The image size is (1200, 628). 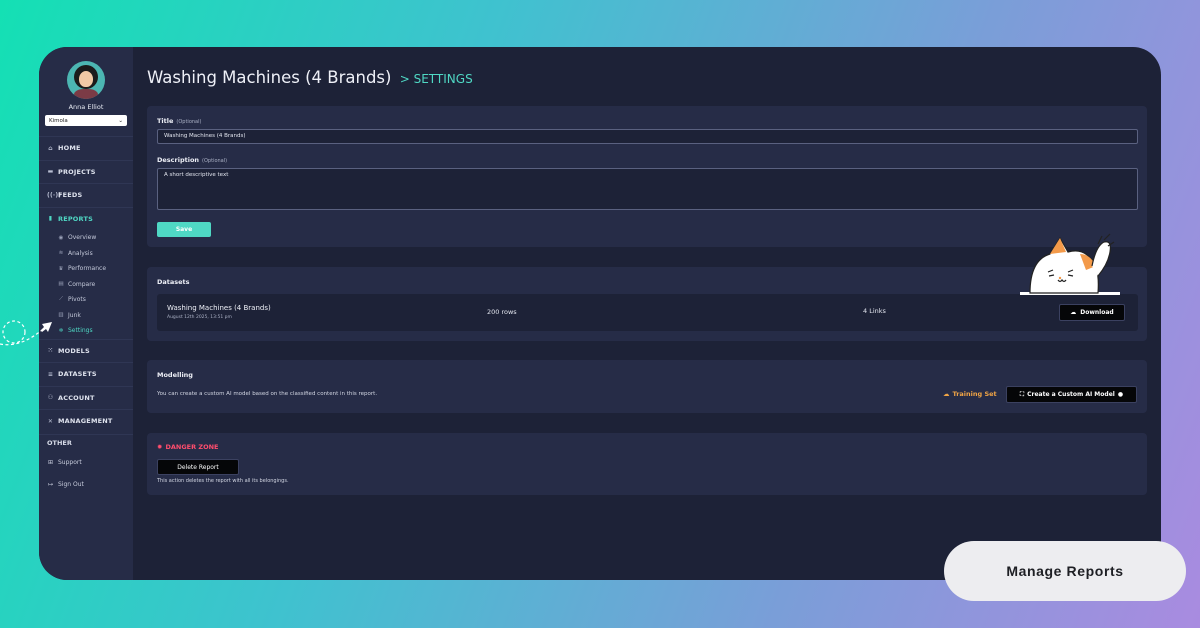 I want to click on account-icon: ⚇, so click(x=50, y=398).